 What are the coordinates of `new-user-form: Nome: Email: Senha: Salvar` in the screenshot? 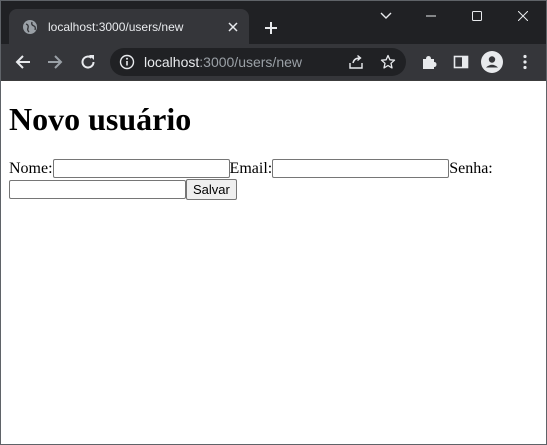 It's located at (273, 179).